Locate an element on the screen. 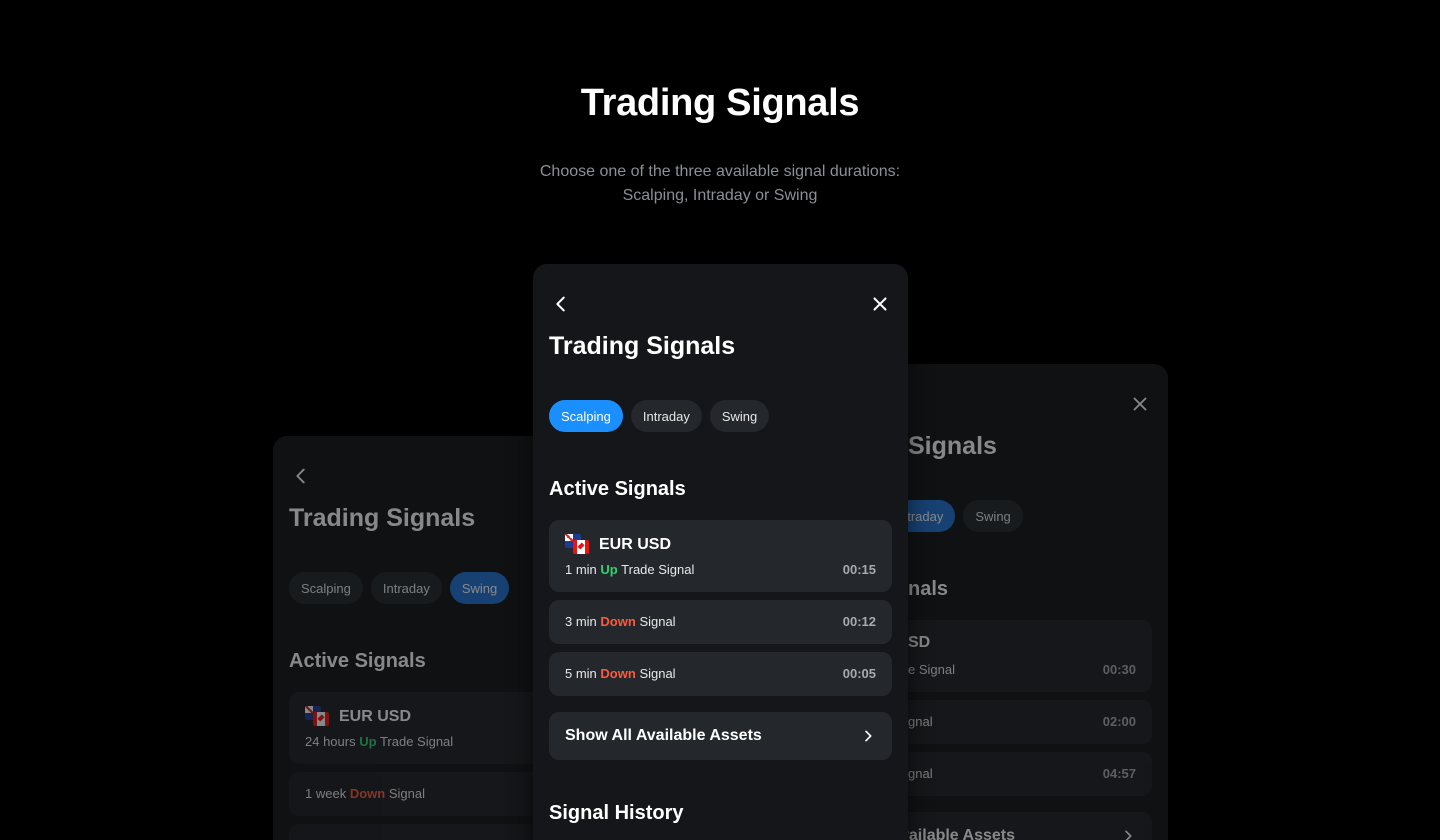  signal-timer: 02:00 is located at coordinates (1119, 721).